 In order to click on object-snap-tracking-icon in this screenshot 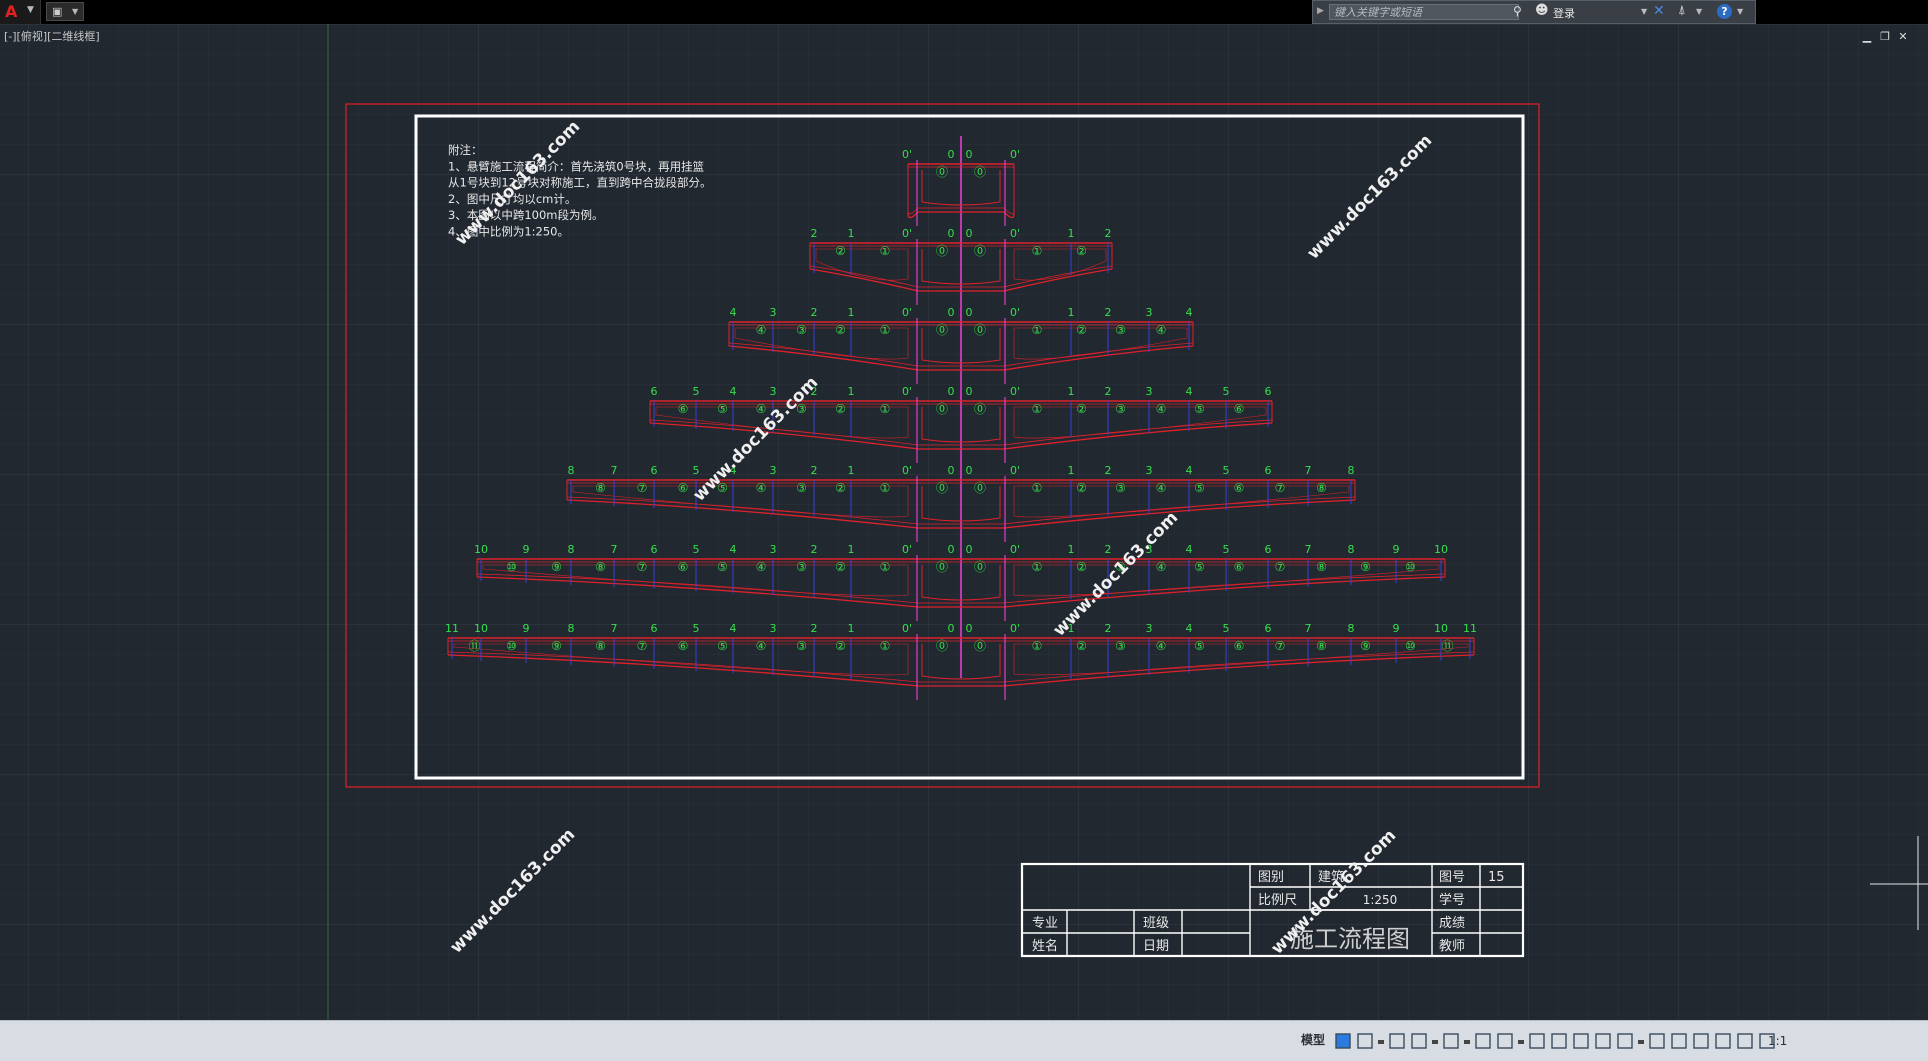, I will do `click(1505, 1041)`.